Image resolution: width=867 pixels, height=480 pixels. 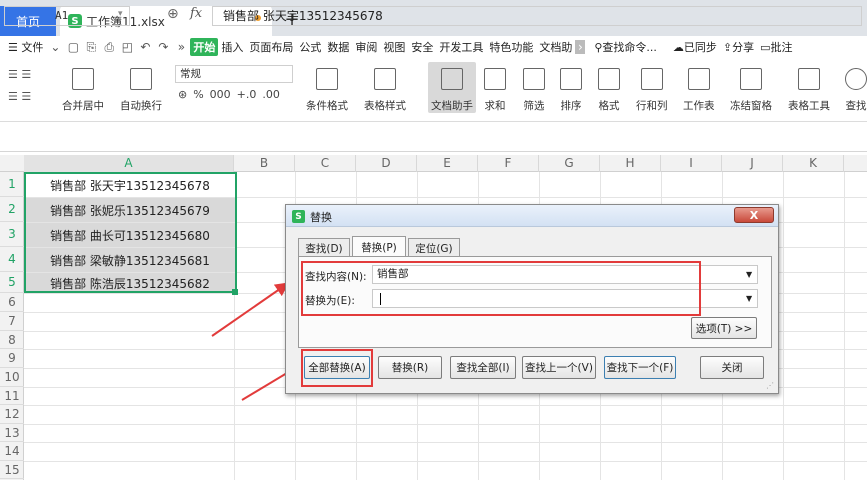 What do you see at coordinates (220, 94) in the screenshot?
I see `thousands-button: 000` at bounding box center [220, 94].